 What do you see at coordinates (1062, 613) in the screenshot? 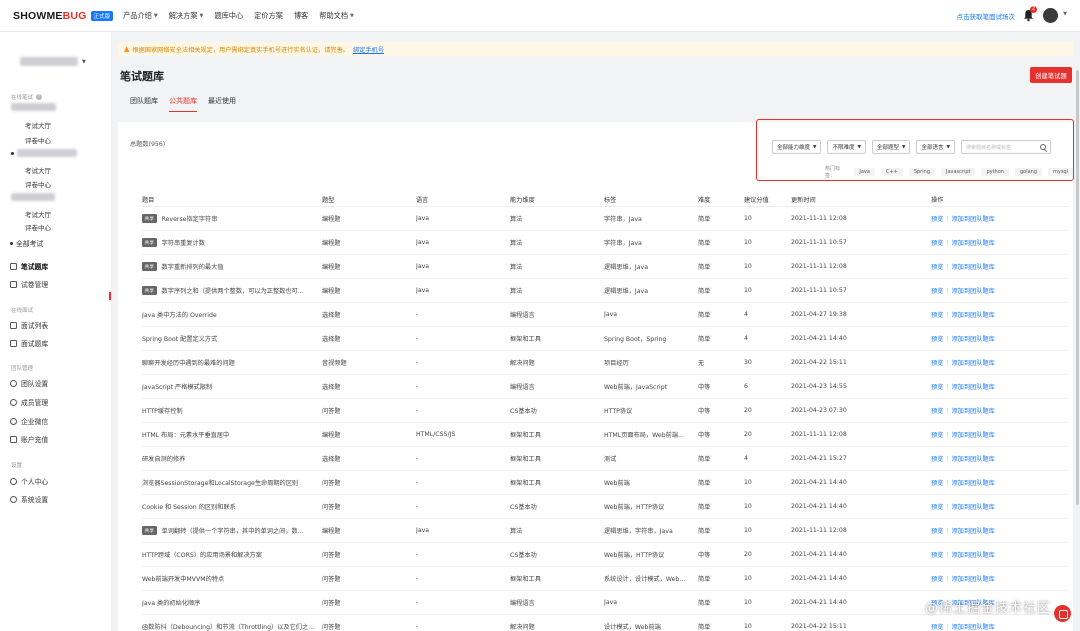
I see `chat-icon` at bounding box center [1062, 613].